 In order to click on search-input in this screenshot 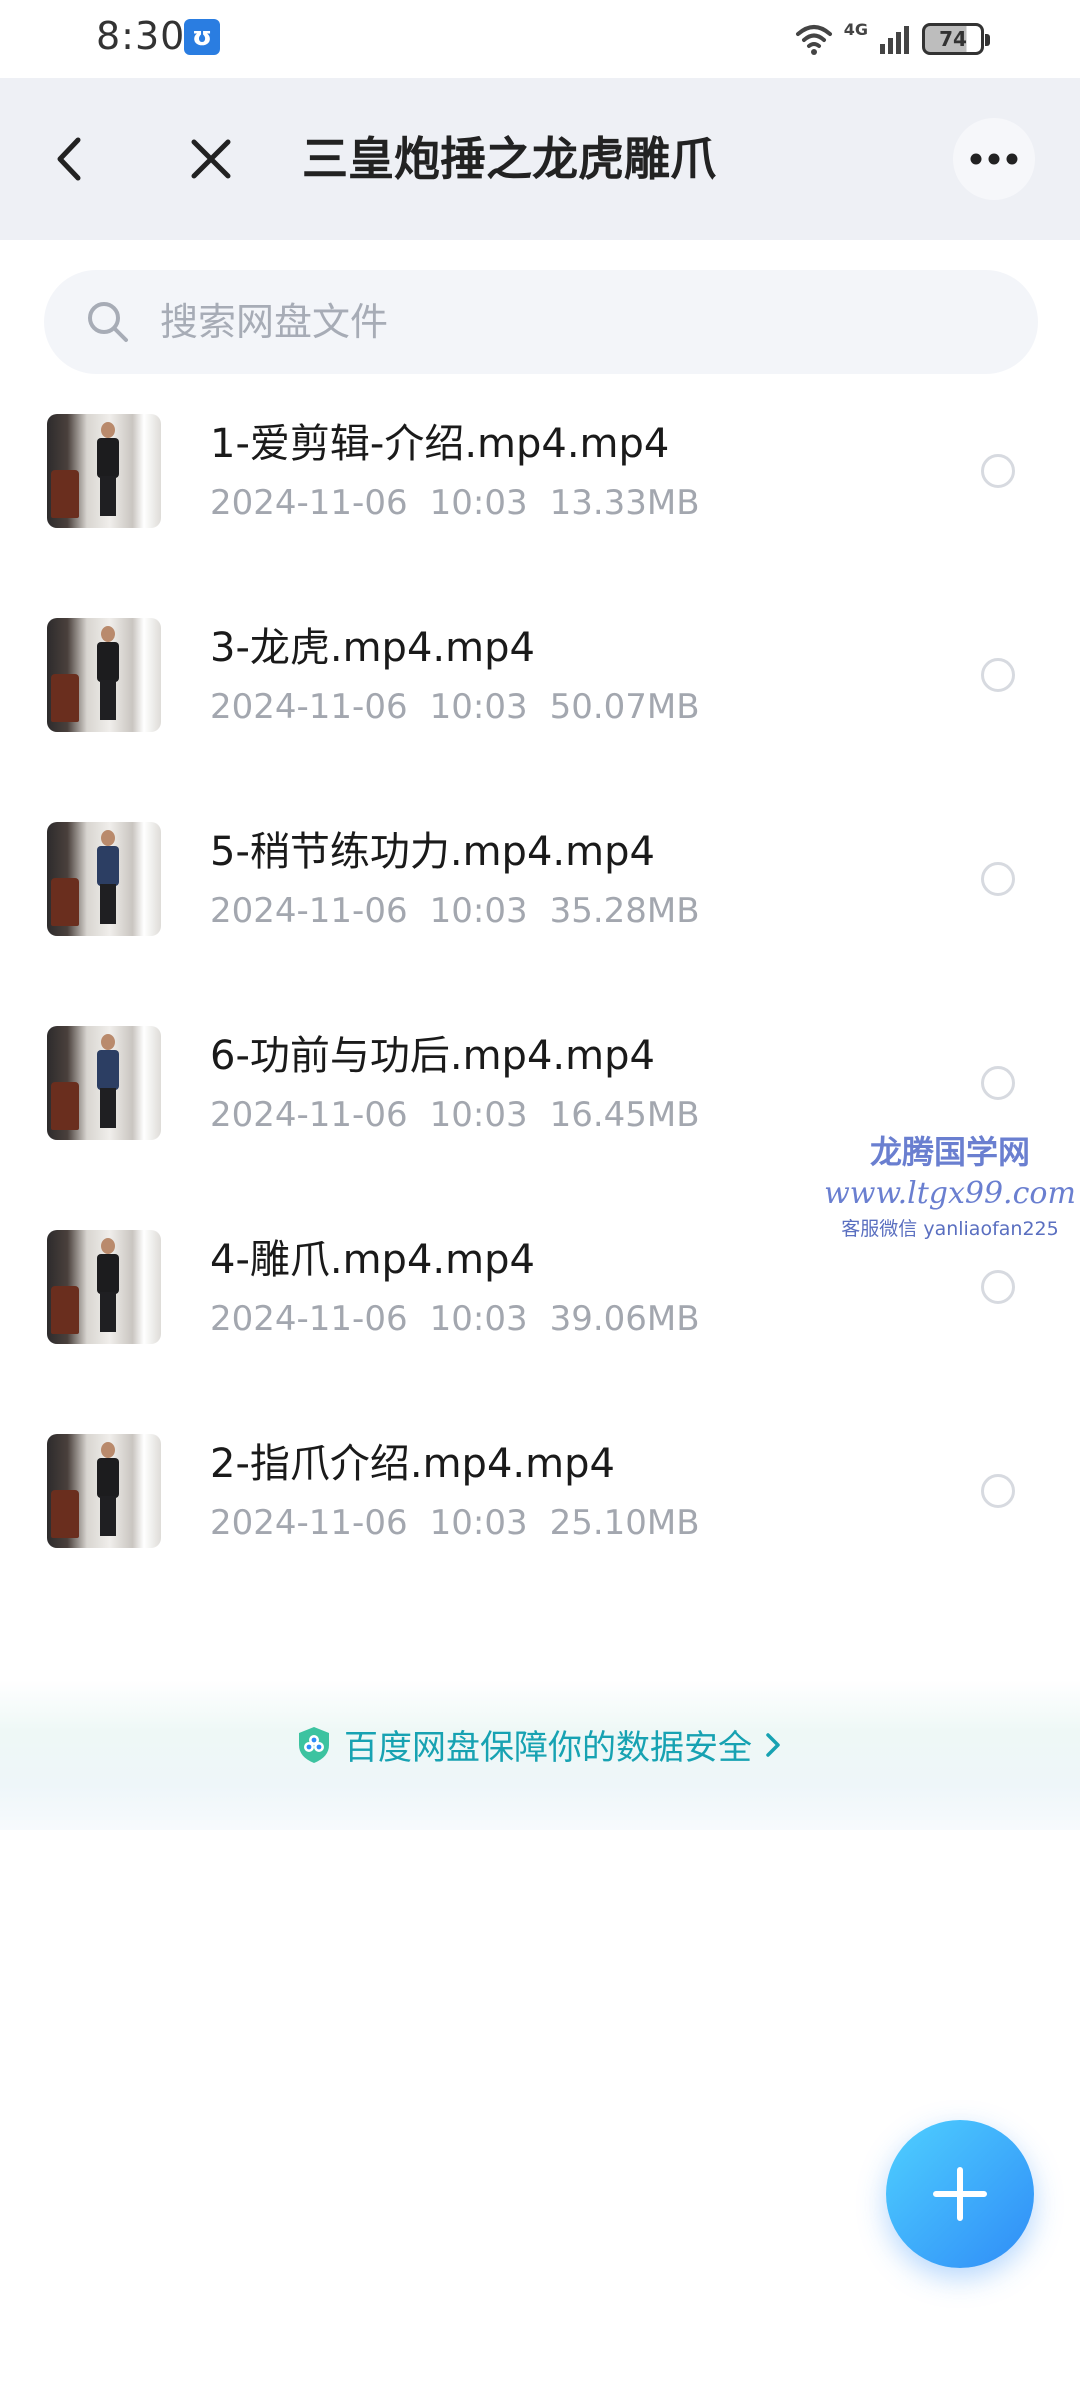, I will do `click(568, 322)`.